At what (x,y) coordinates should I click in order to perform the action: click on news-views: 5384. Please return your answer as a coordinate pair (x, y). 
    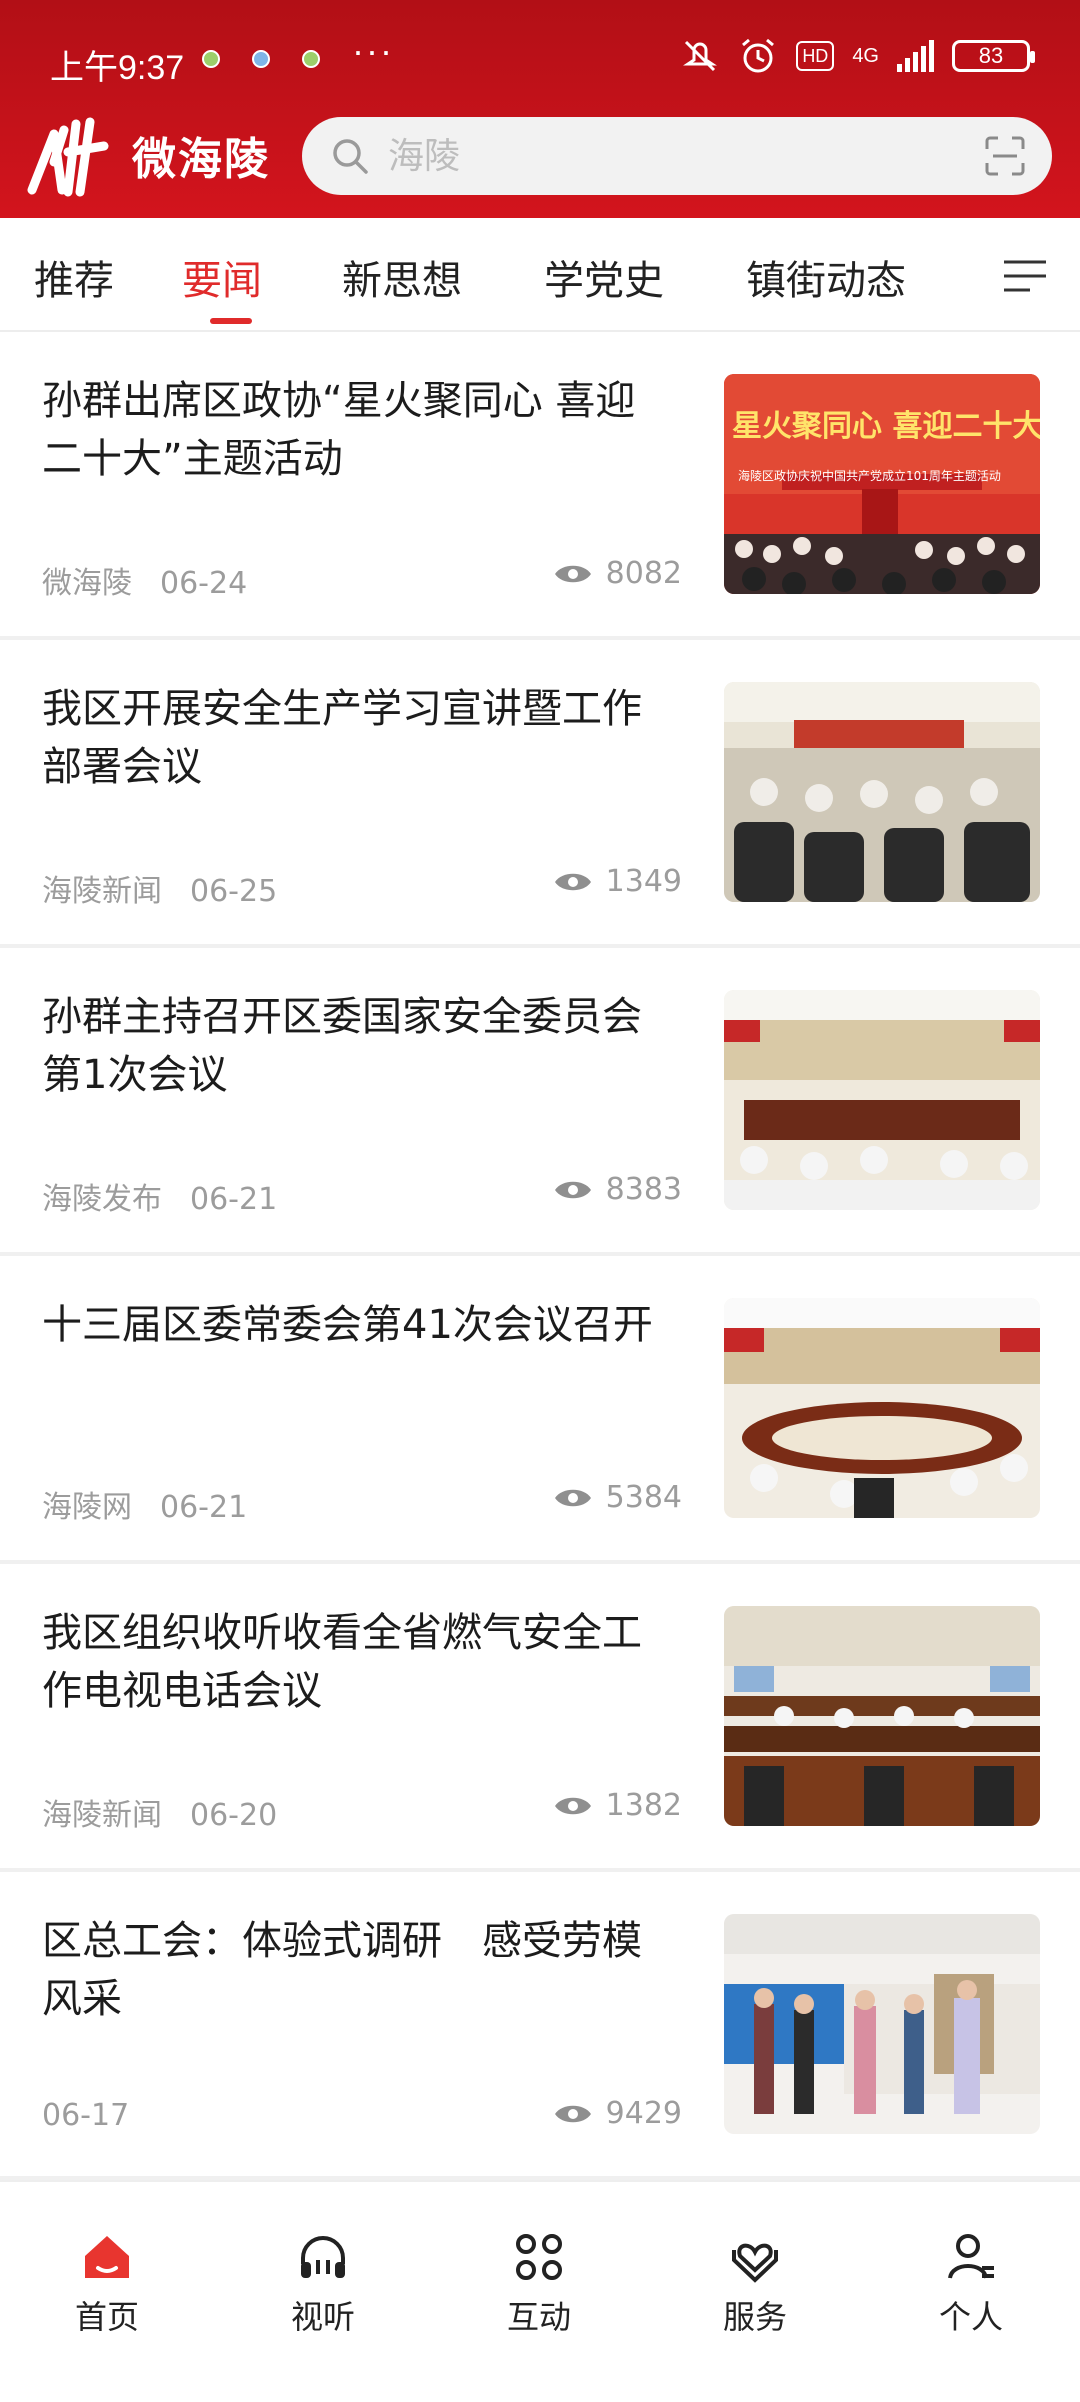
    Looking at the image, I should click on (618, 1497).